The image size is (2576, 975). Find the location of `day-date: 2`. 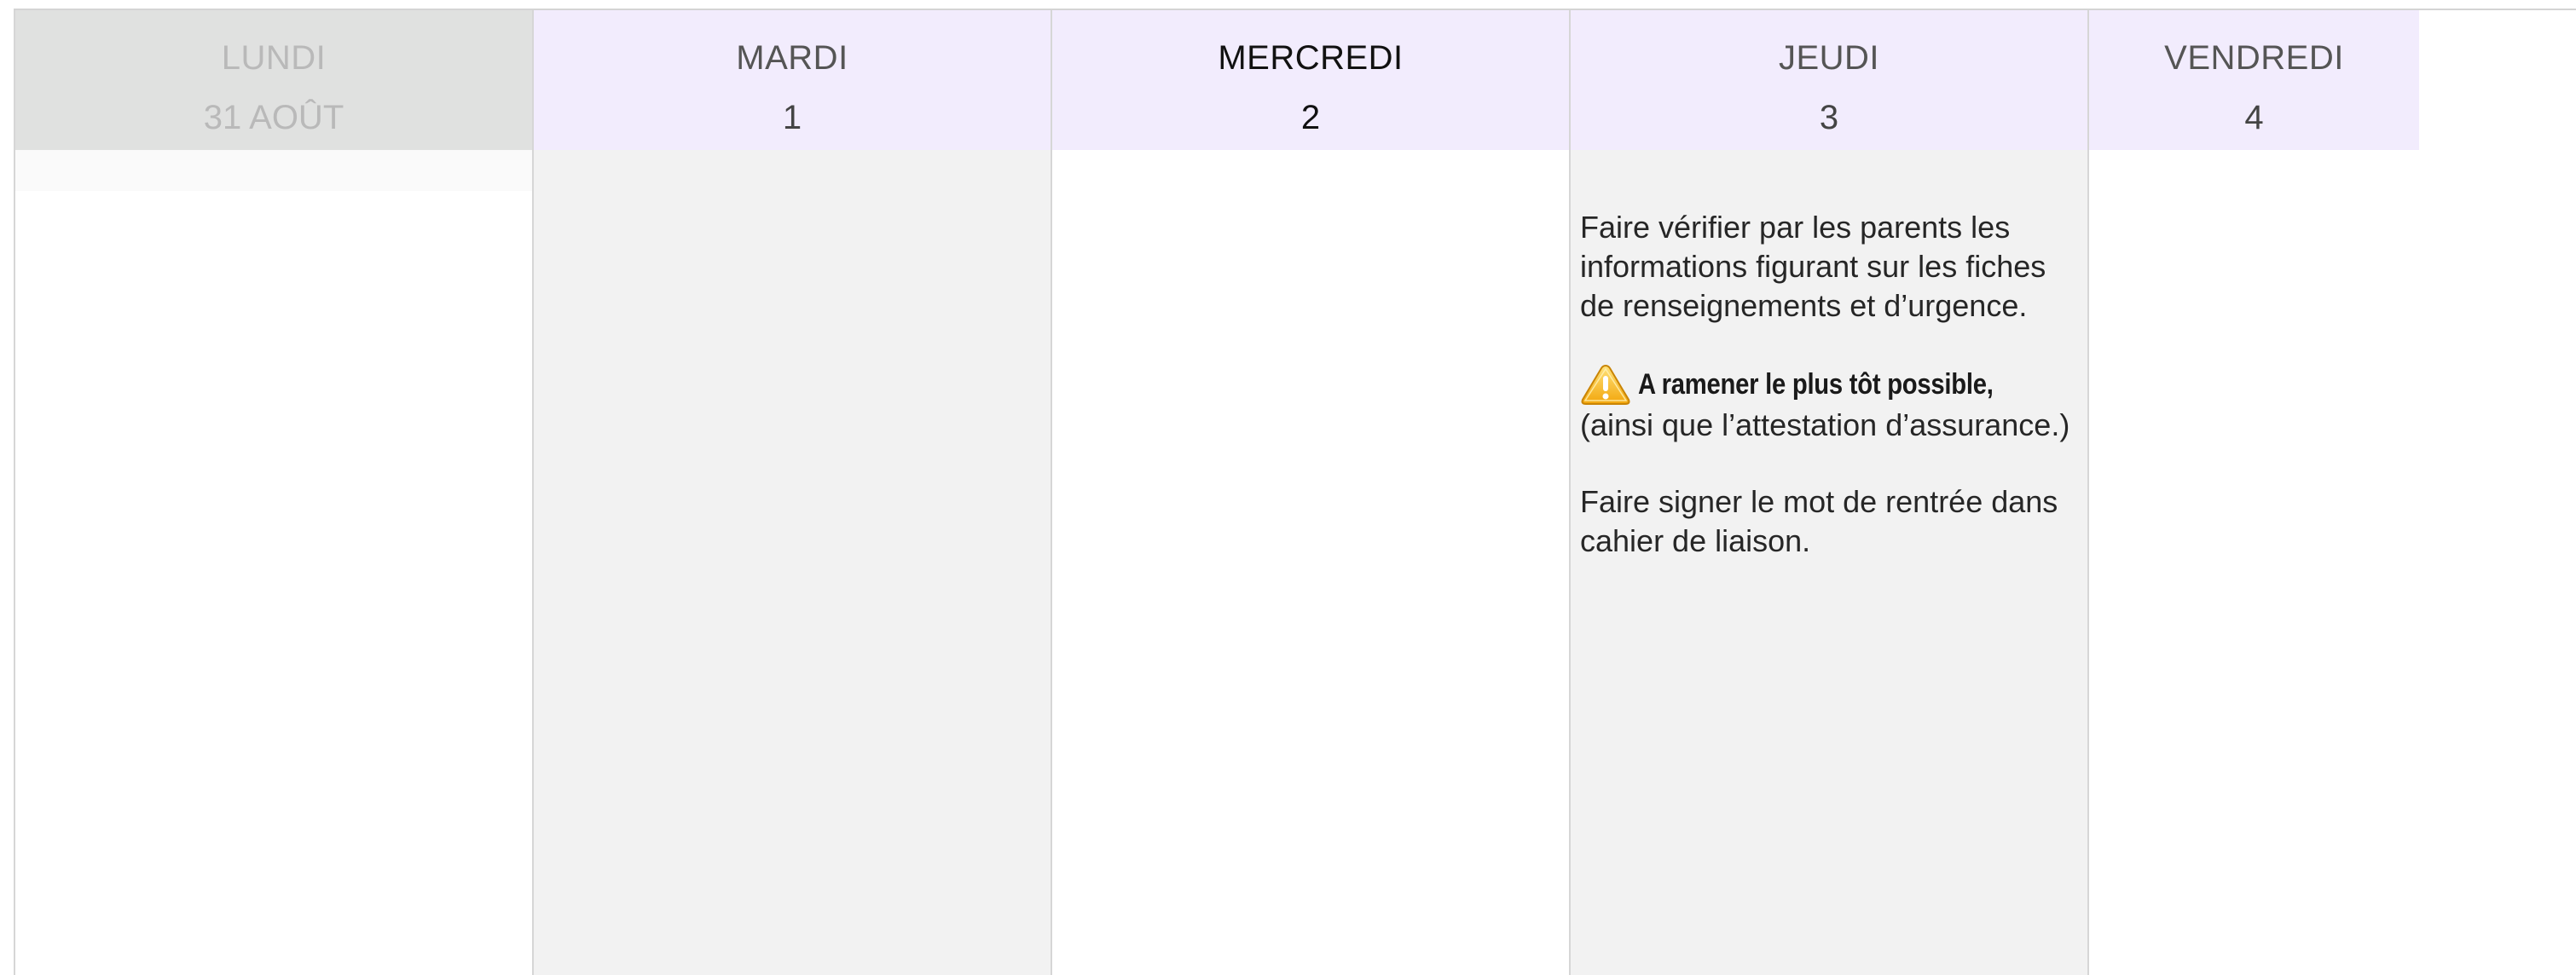

day-date: 2 is located at coordinates (1310, 118).